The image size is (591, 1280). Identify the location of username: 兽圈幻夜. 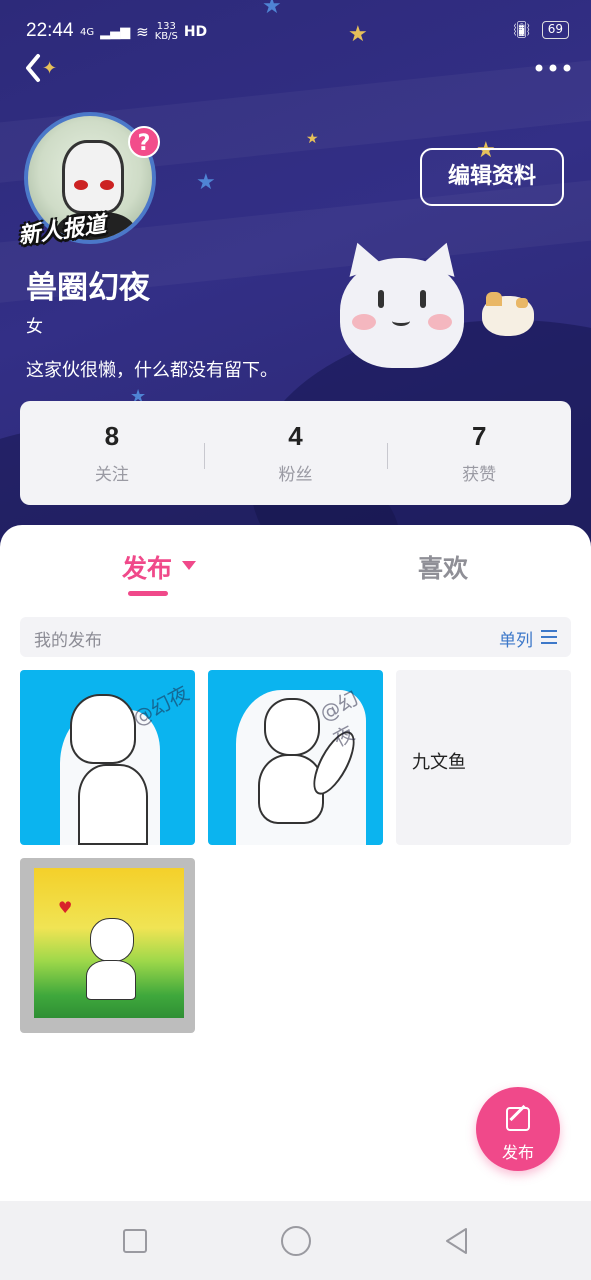
(88, 288).